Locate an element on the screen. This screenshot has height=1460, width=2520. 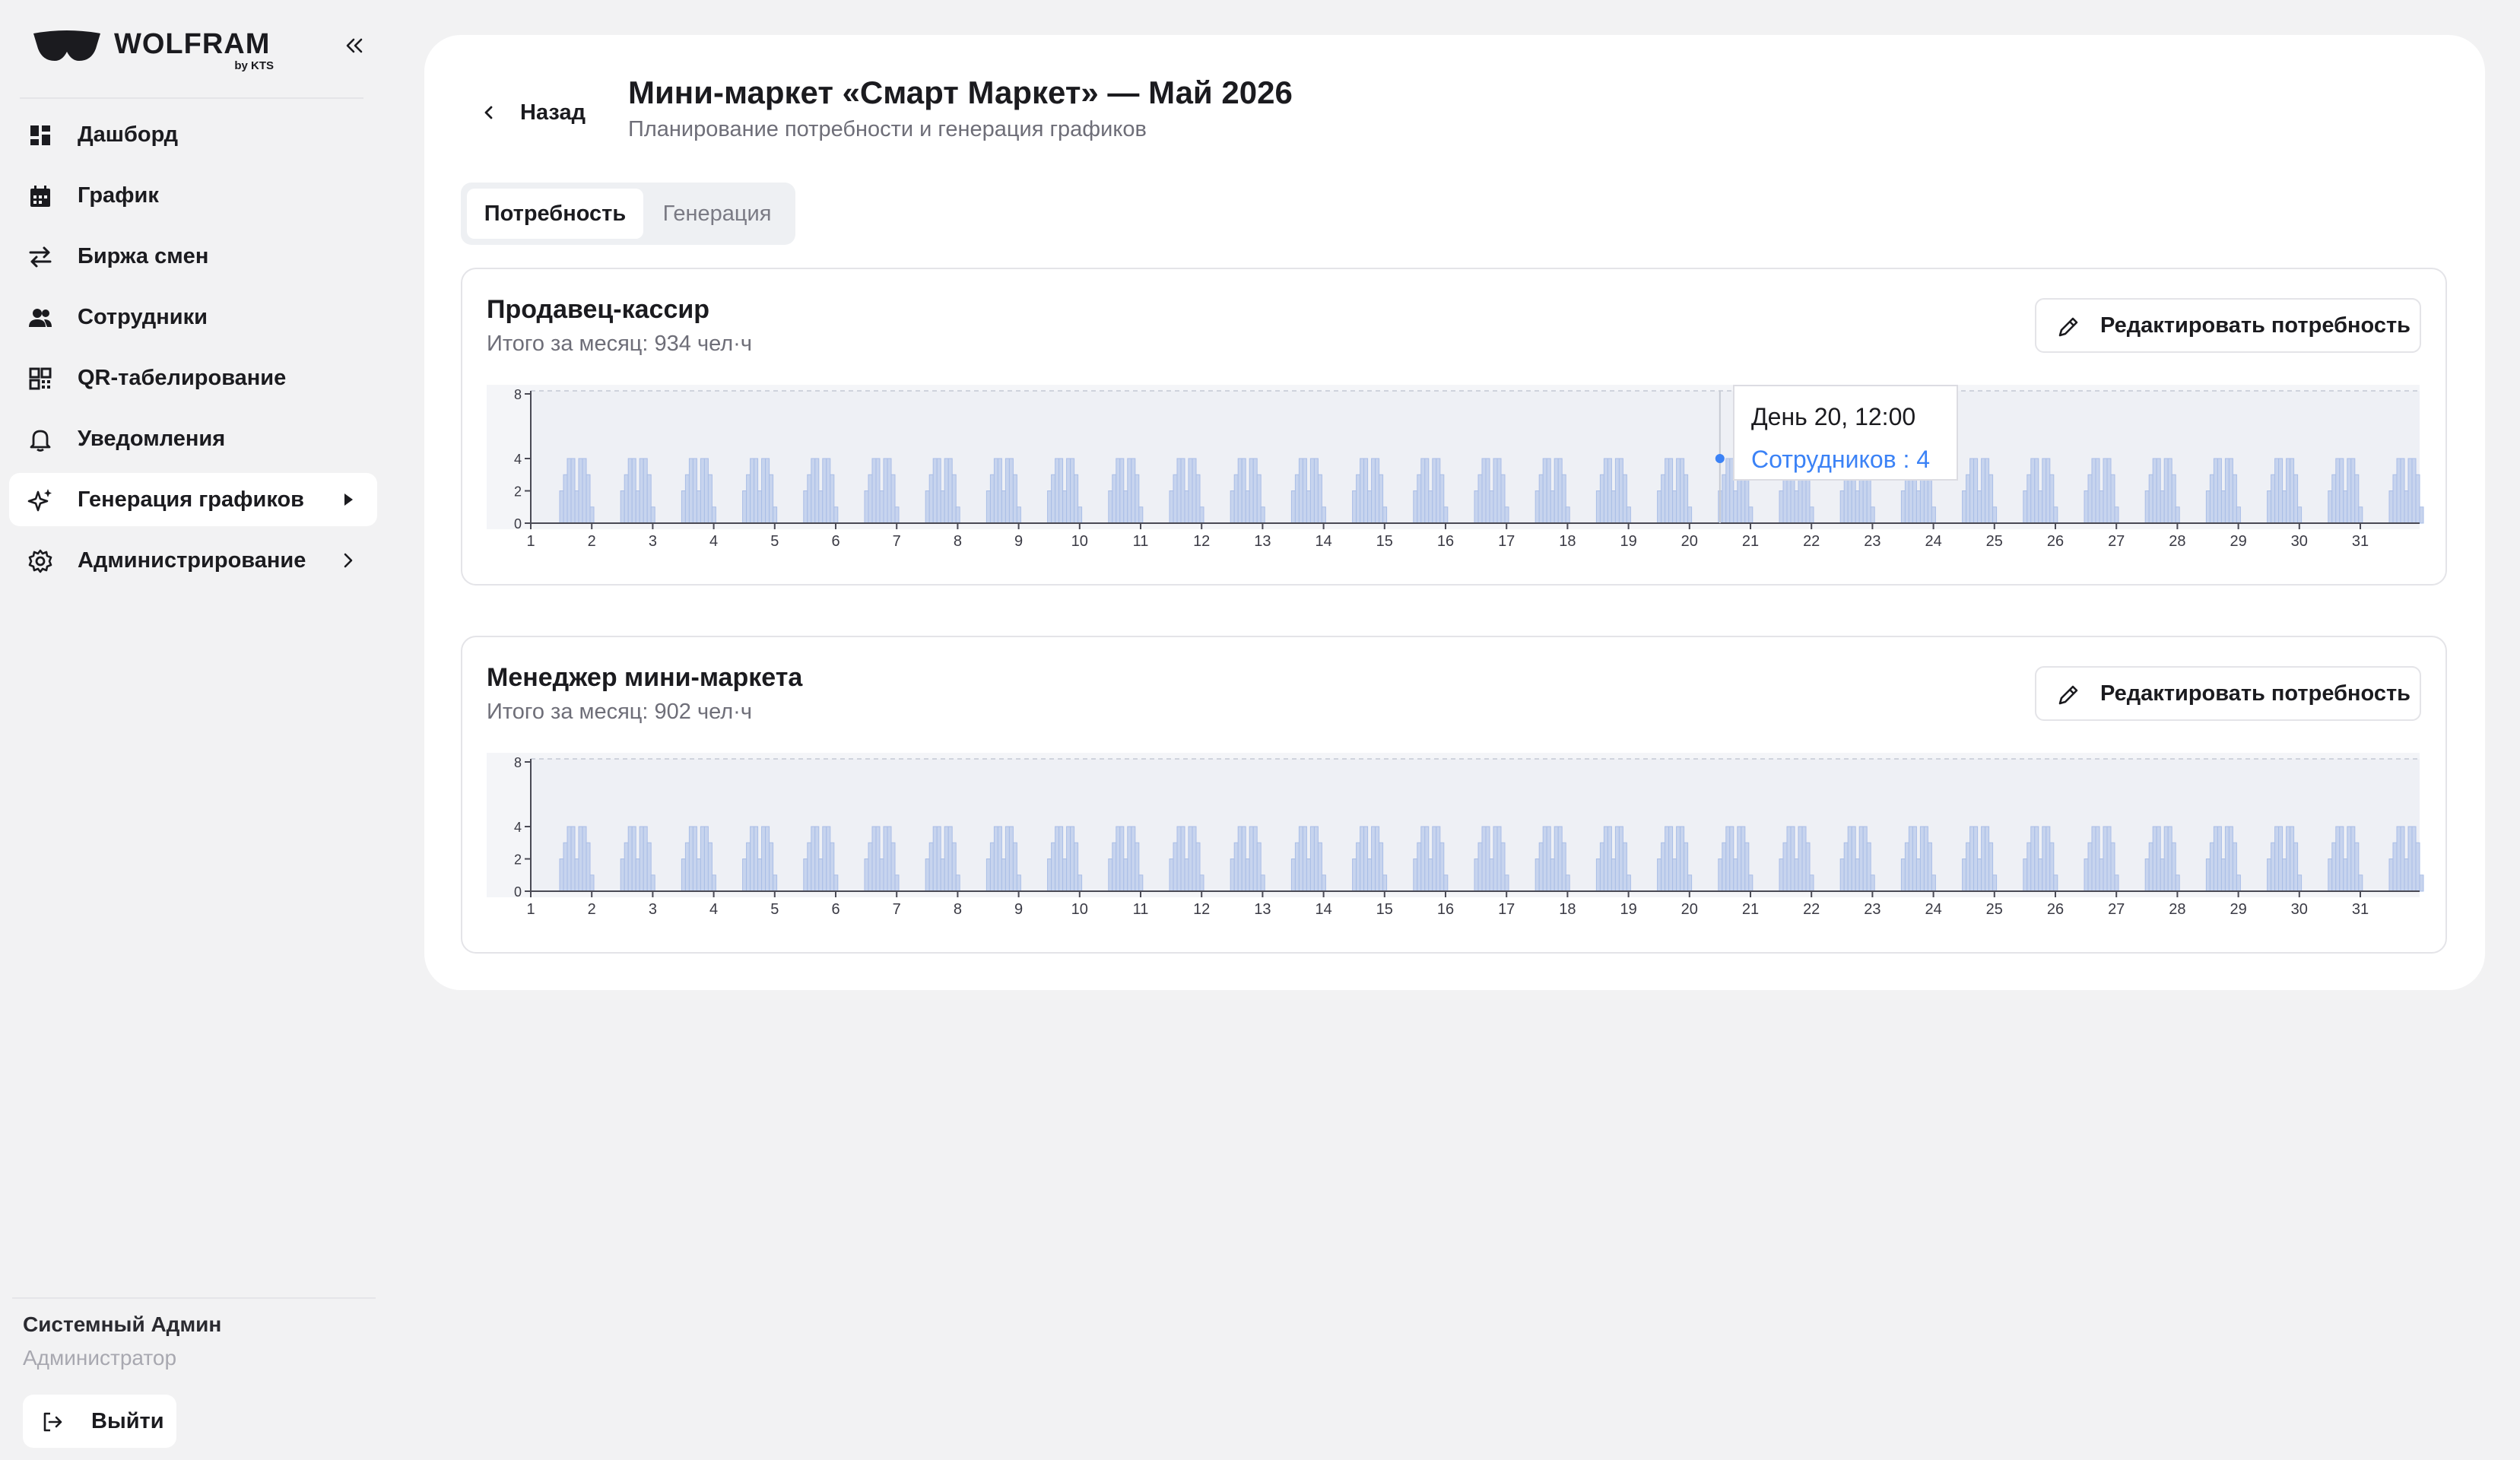
sidebar-item-label: QR-табелирование is located at coordinates (182, 377).